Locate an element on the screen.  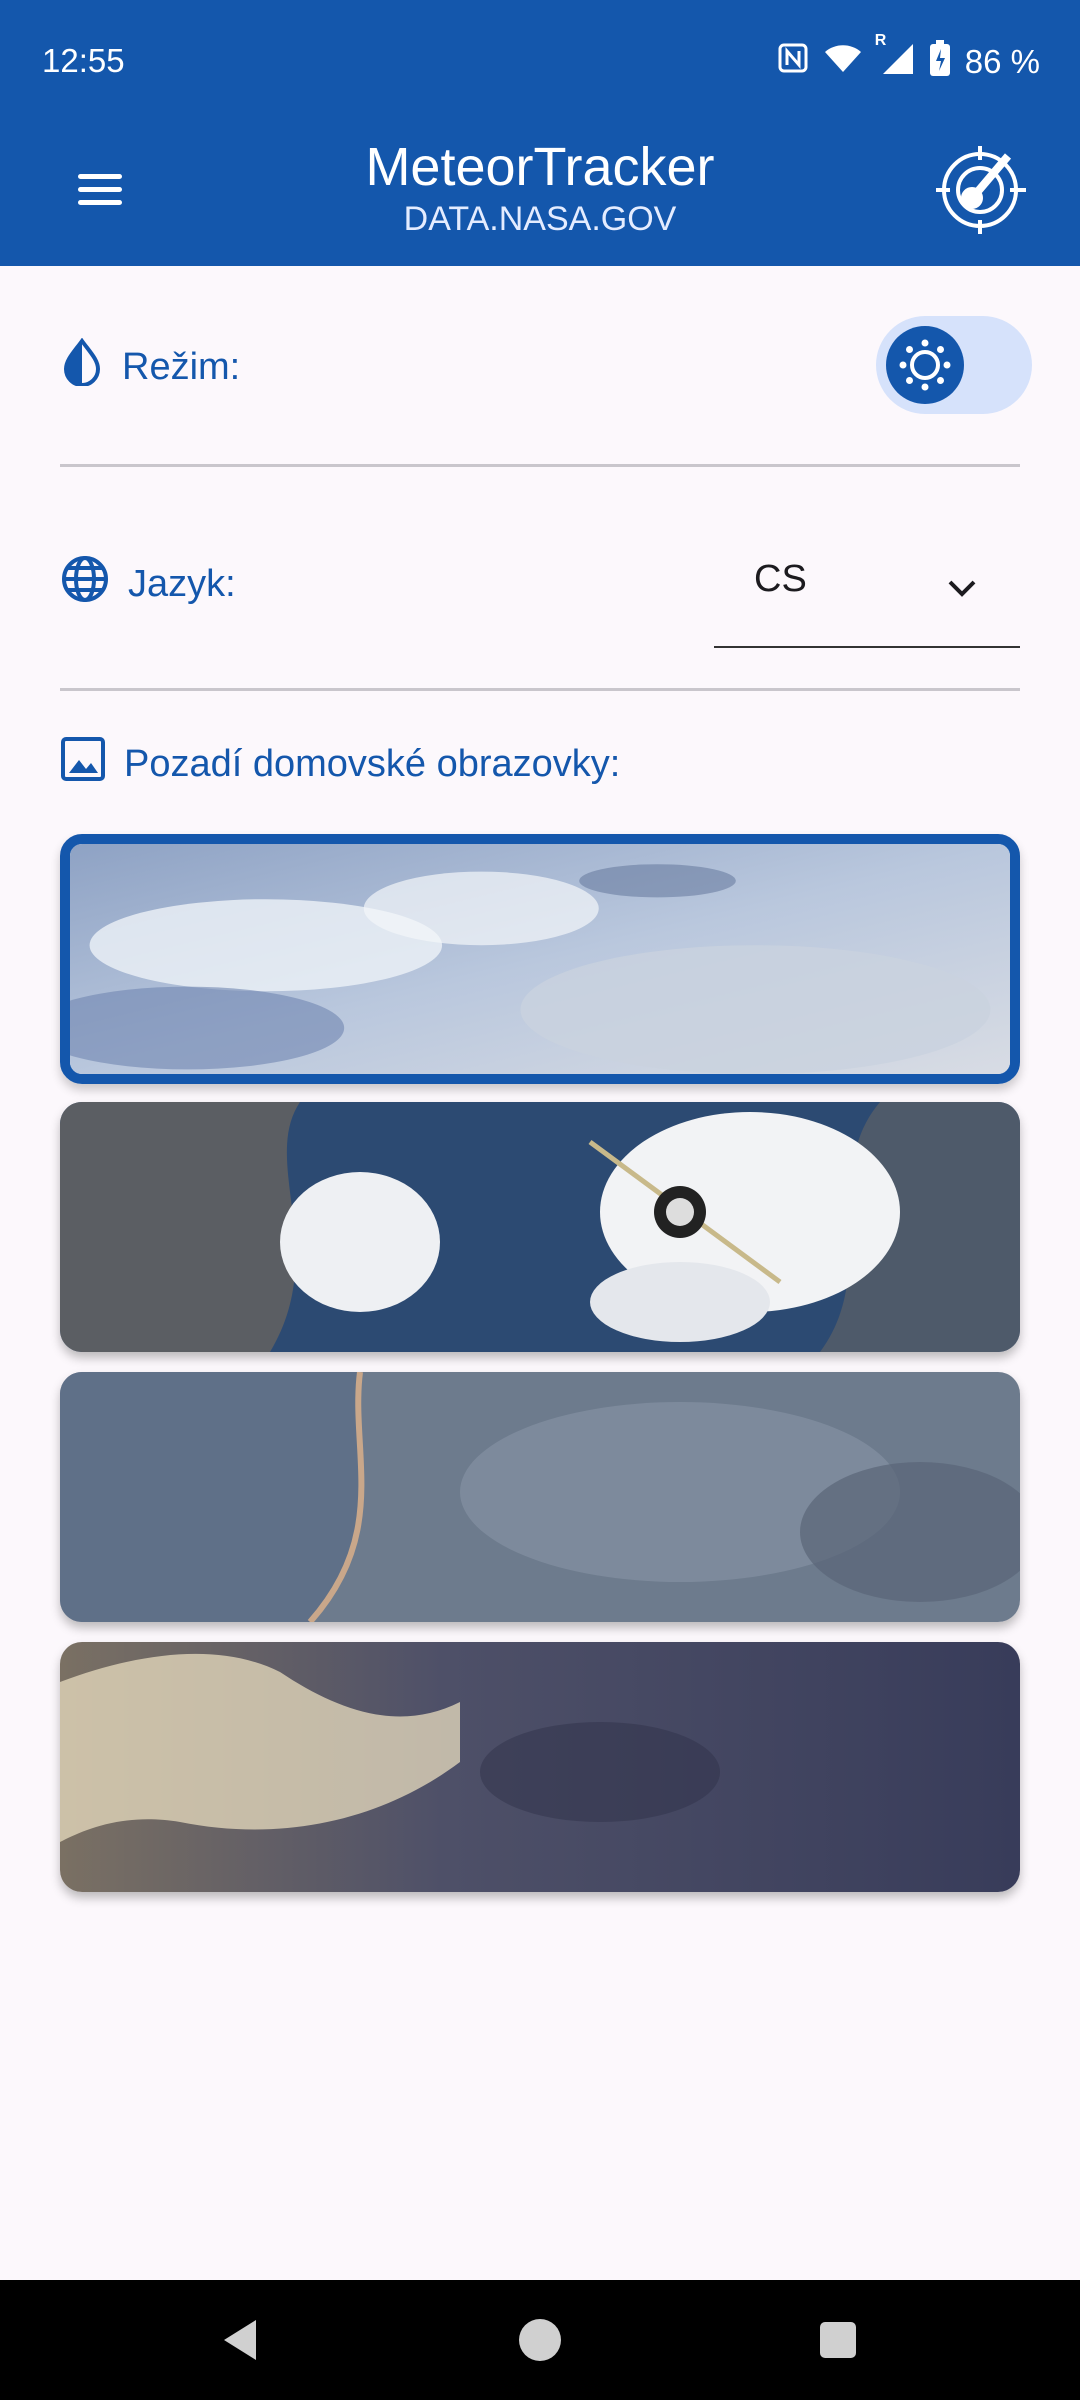
background-option-mars-terrain is located at coordinates (540, 1767).